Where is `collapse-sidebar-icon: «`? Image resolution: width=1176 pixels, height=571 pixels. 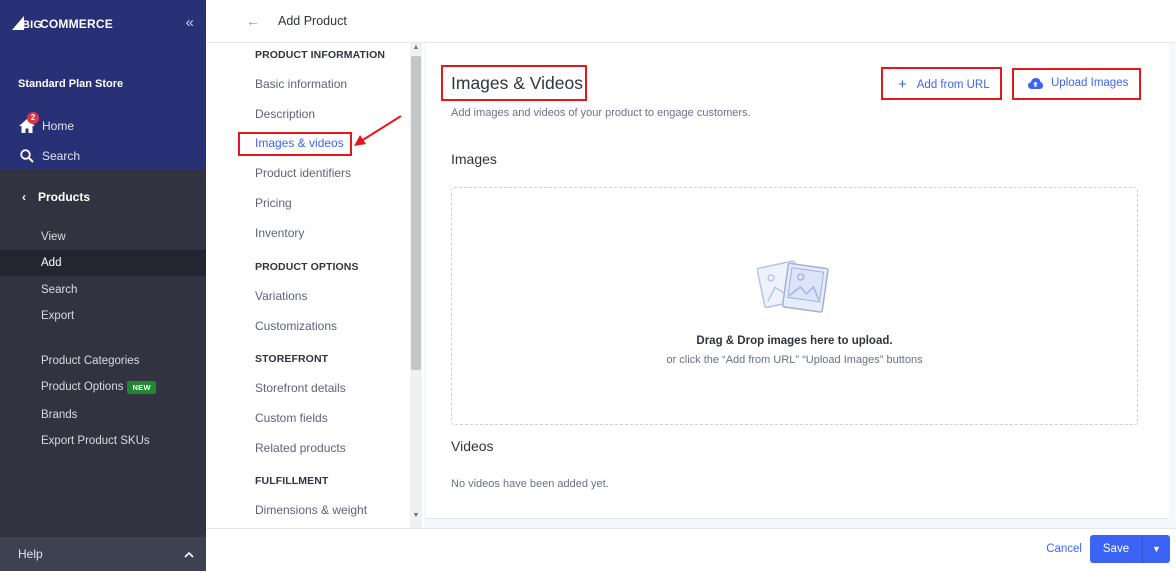 collapse-sidebar-icon: « is located at coordinates (190, 22).